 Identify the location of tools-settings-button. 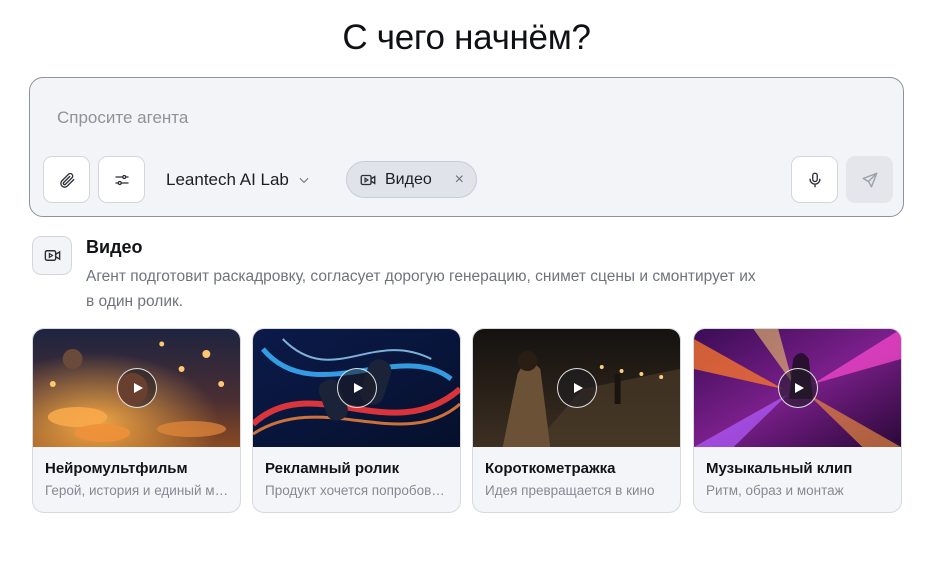
(121, 179).